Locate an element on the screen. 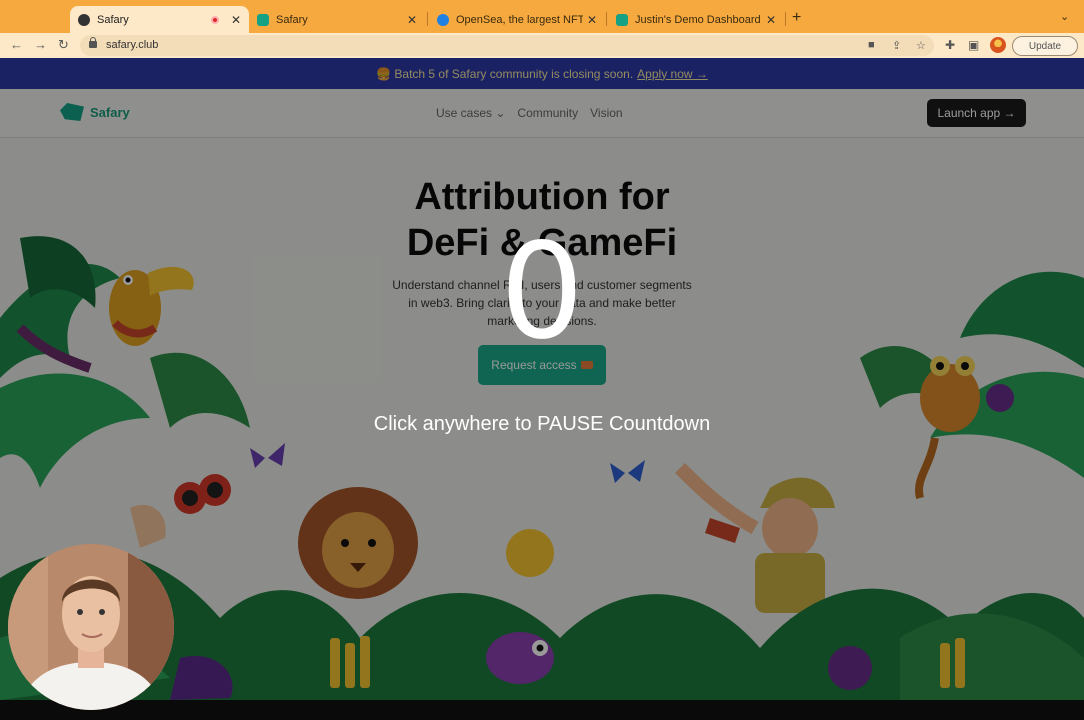 Image resolution: width=1084 pixels, height=720 pixels. reload-icon: ↻ is located at coordinates (63, 45).